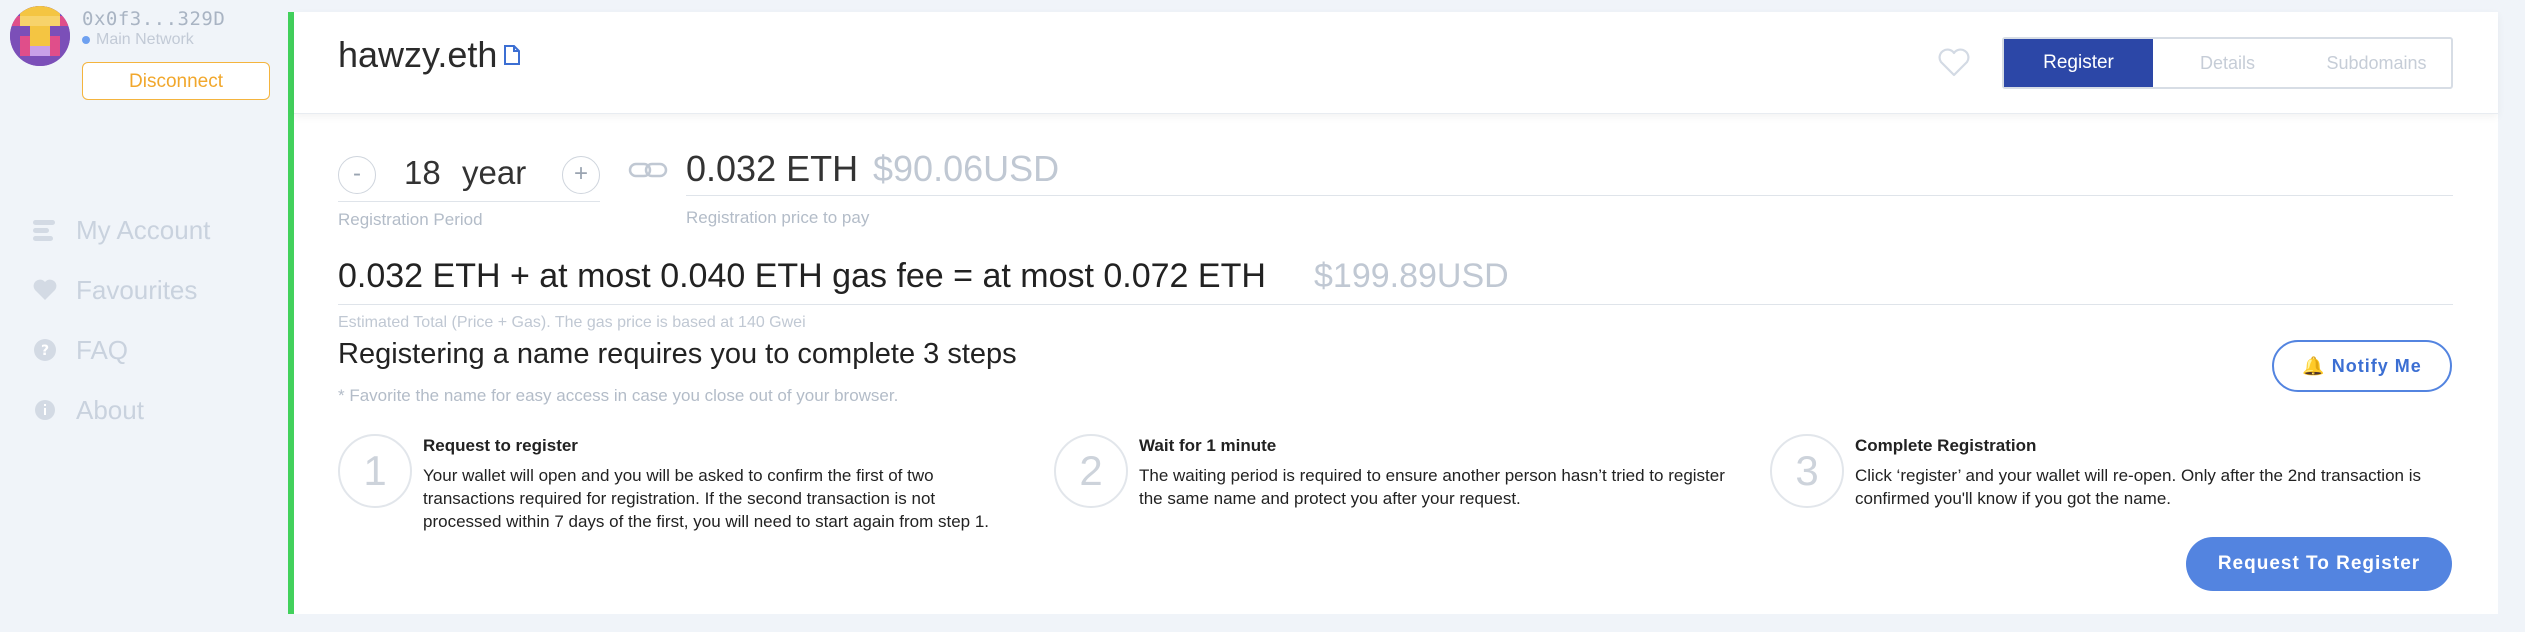 This screenshot has height=632, width=2525. I want to click on tab-register: Register, so click(2078, 63).